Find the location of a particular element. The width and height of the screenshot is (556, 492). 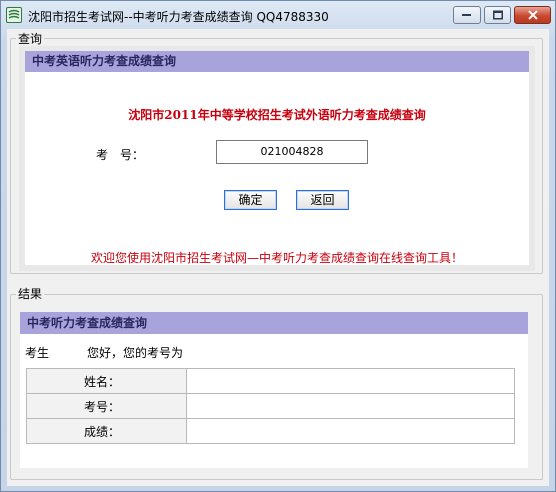

result-table: 姓名： 考号： 成绩： is located at coordinates (270, 406).